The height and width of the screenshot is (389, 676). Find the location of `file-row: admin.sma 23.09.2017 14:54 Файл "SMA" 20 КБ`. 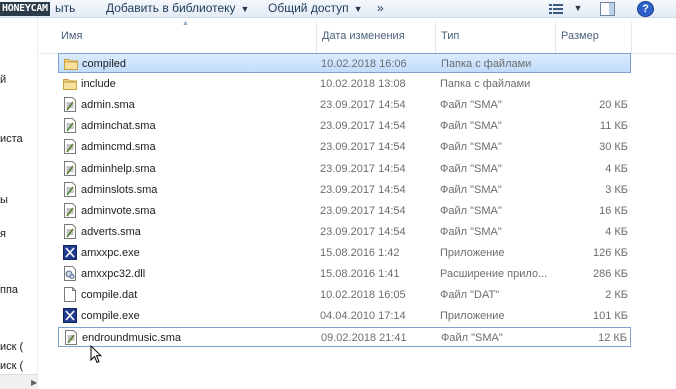

file-row: admin.sma 23.09.2017 14:54 Файл "SMA" 20 КБ is located at coordinates (344, 105).